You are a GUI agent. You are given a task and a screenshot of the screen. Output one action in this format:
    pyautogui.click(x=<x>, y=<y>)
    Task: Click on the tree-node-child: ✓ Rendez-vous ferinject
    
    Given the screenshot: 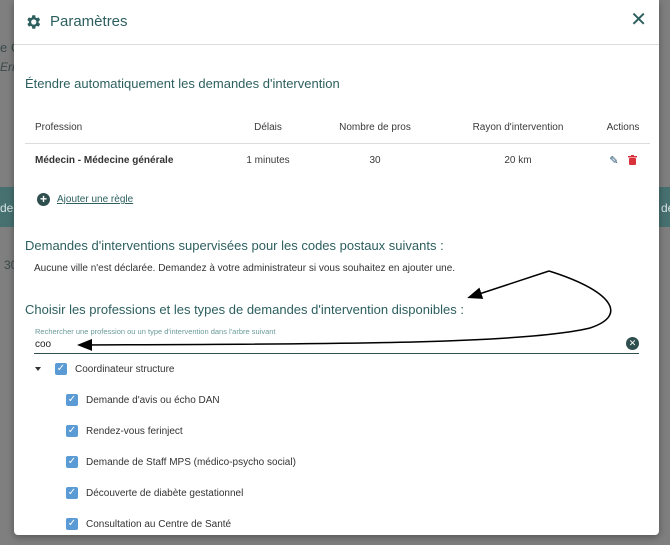 What is the action you would take?
    pyautogui.click(x=124, y=431)
    